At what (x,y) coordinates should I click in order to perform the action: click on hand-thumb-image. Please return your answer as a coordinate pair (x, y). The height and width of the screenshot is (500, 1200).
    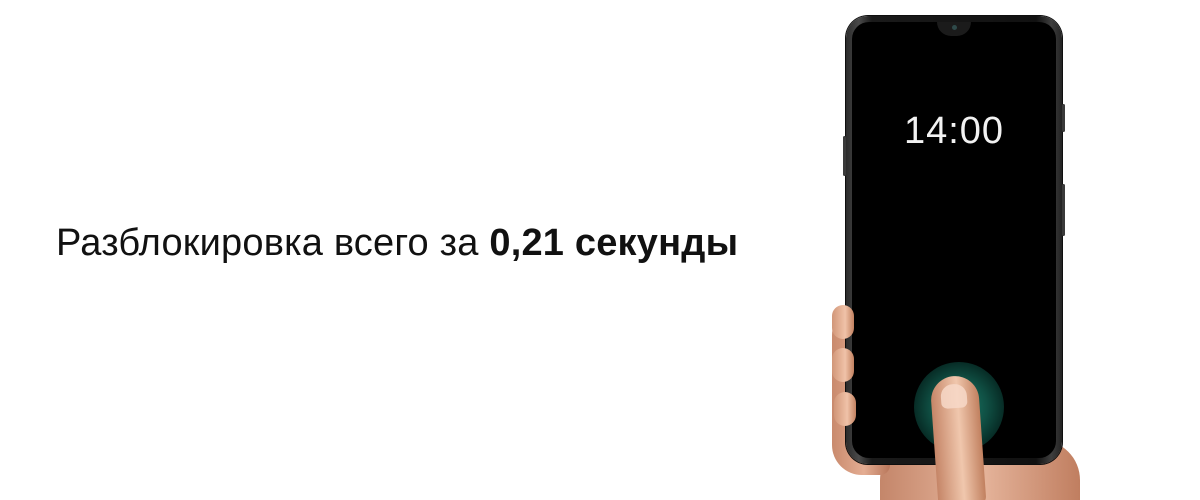
    Looking at the image, I should click on (958, 437).